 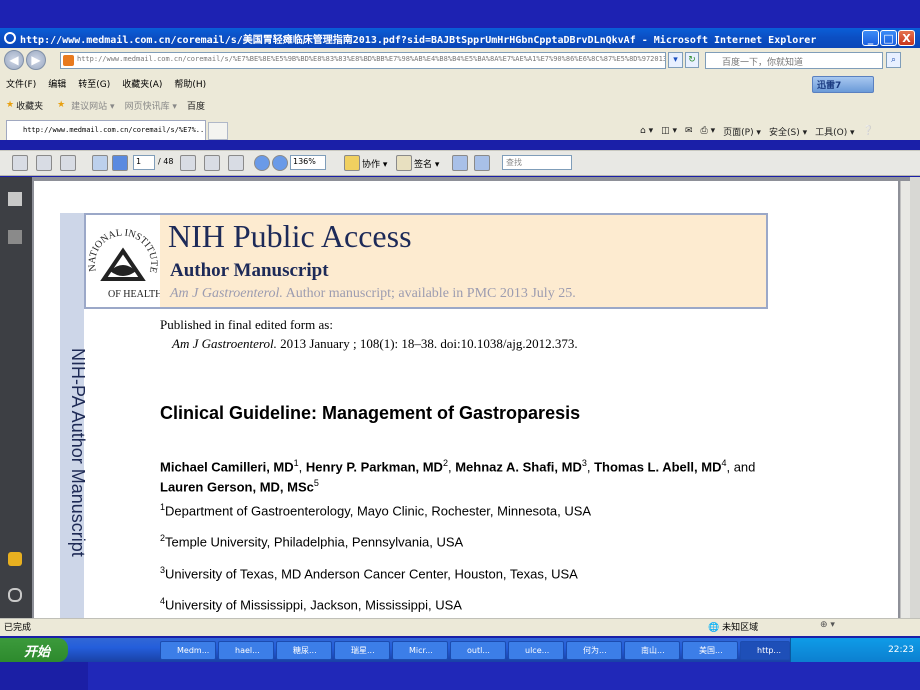 I want to click on svg-text: NATIONAL INSTITUTES, so click(x=122, y=244).